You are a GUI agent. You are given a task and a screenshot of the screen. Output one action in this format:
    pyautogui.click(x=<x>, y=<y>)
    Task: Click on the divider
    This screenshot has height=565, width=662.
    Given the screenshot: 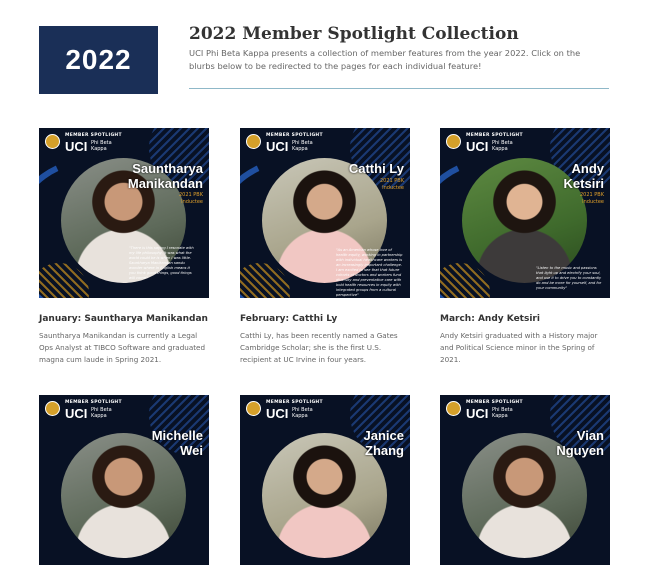 What is the action you would take?
    pyautogui.click(x=399, y=88)
    